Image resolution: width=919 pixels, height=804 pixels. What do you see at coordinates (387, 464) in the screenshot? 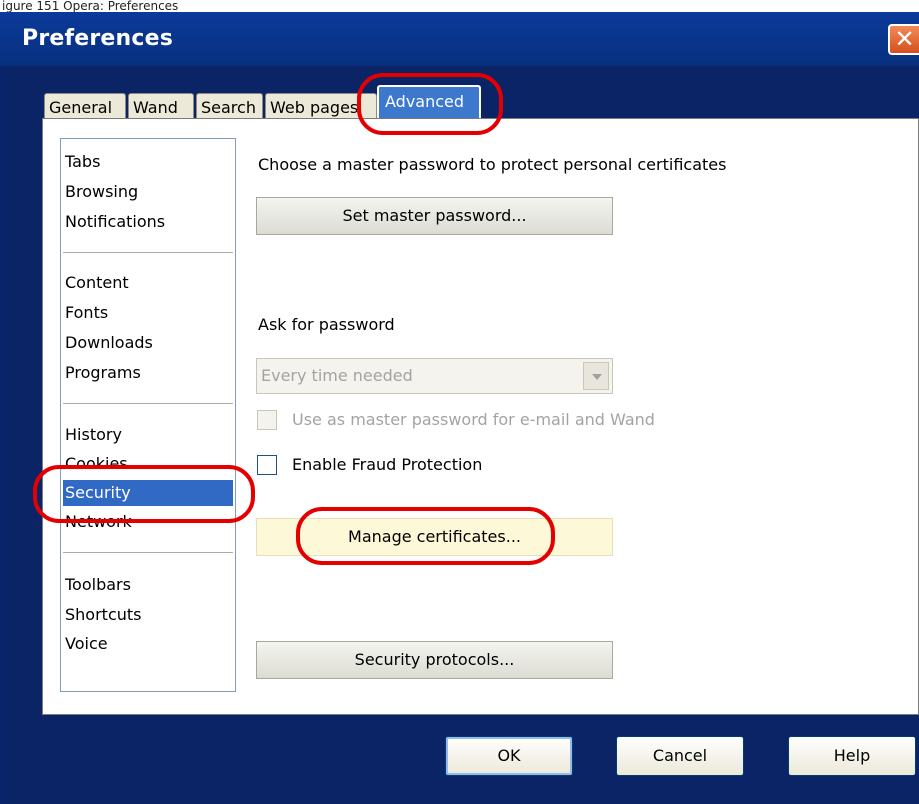
I see `enable-fraud-protection-label: Enable Fraud Protection` at bounding box center [387, 464].